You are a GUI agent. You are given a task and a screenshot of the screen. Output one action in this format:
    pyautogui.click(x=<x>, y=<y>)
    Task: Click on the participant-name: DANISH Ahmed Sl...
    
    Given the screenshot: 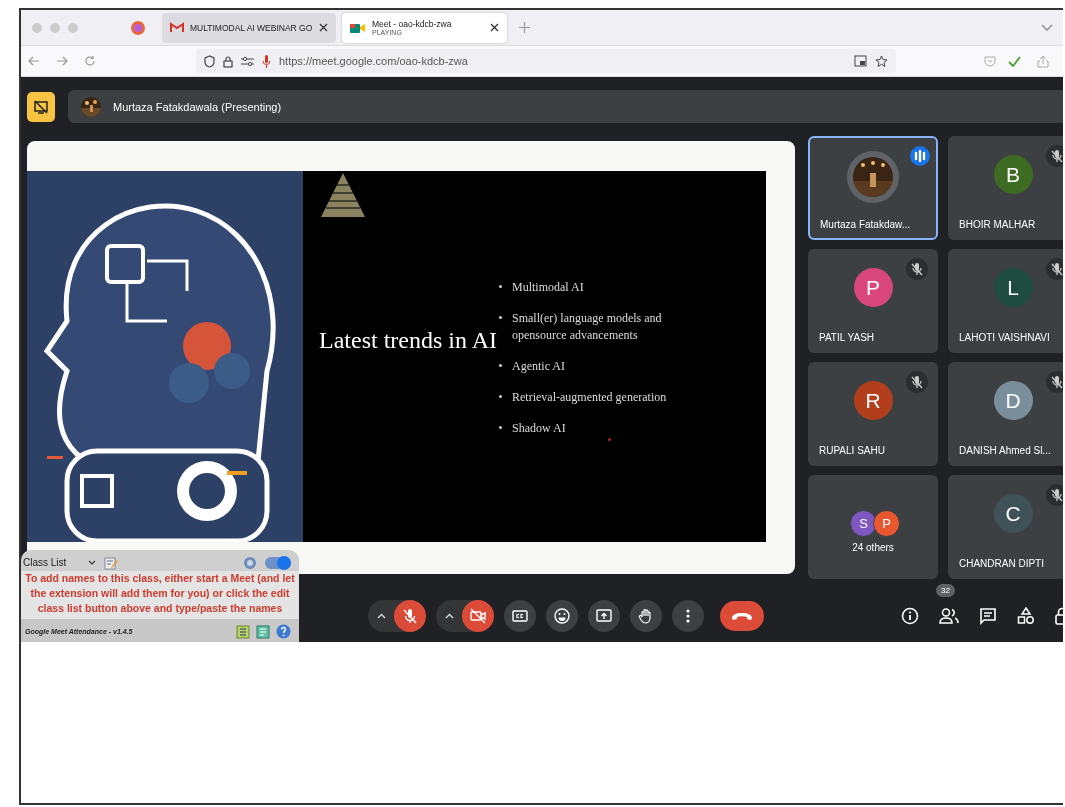 What is the action you would take?
    pyautogui.click(x=1005, y=451)
    